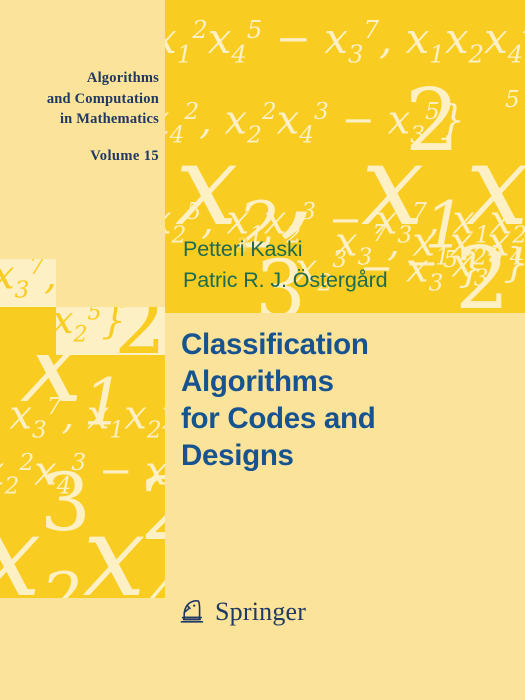  Describe the element at coordinates (102, 98) in the screenshot. I see `series-title-line-2: and Computation` at that location.